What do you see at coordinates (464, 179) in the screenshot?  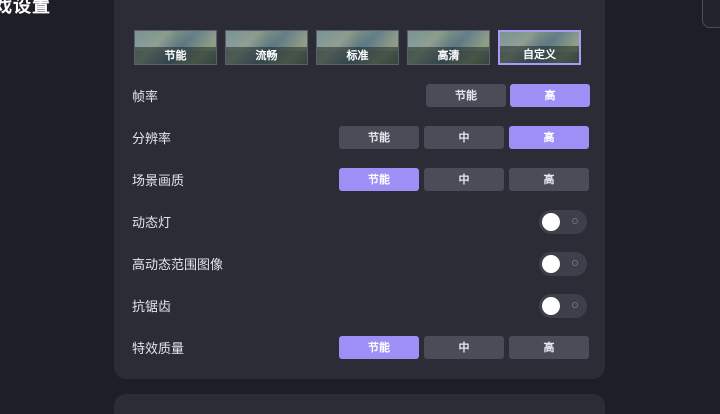 I see `scene-quality-option-medium: 中` at bounding box center [464, 179].